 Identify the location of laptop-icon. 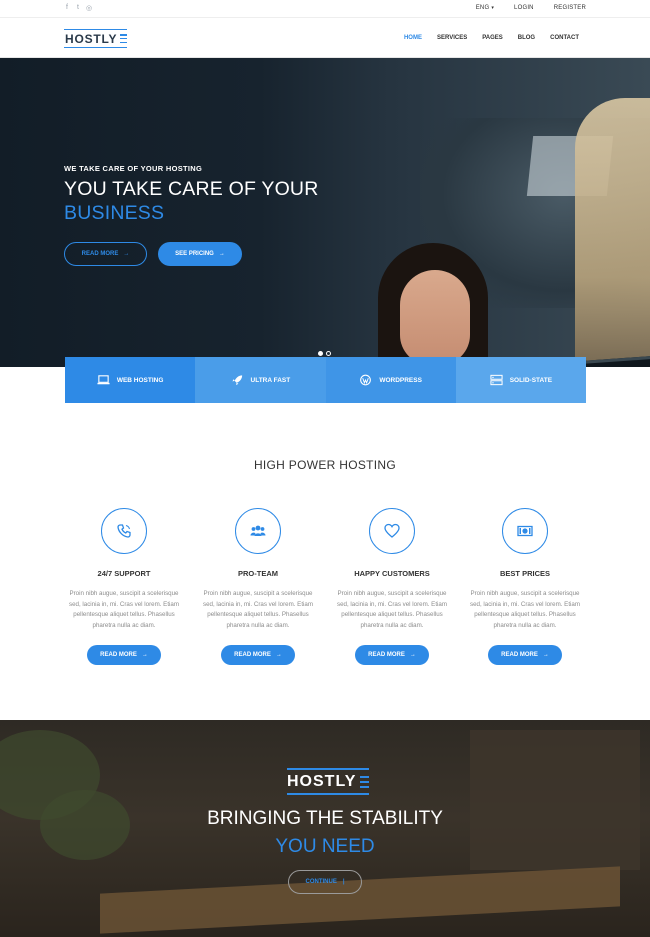
(103, 380).